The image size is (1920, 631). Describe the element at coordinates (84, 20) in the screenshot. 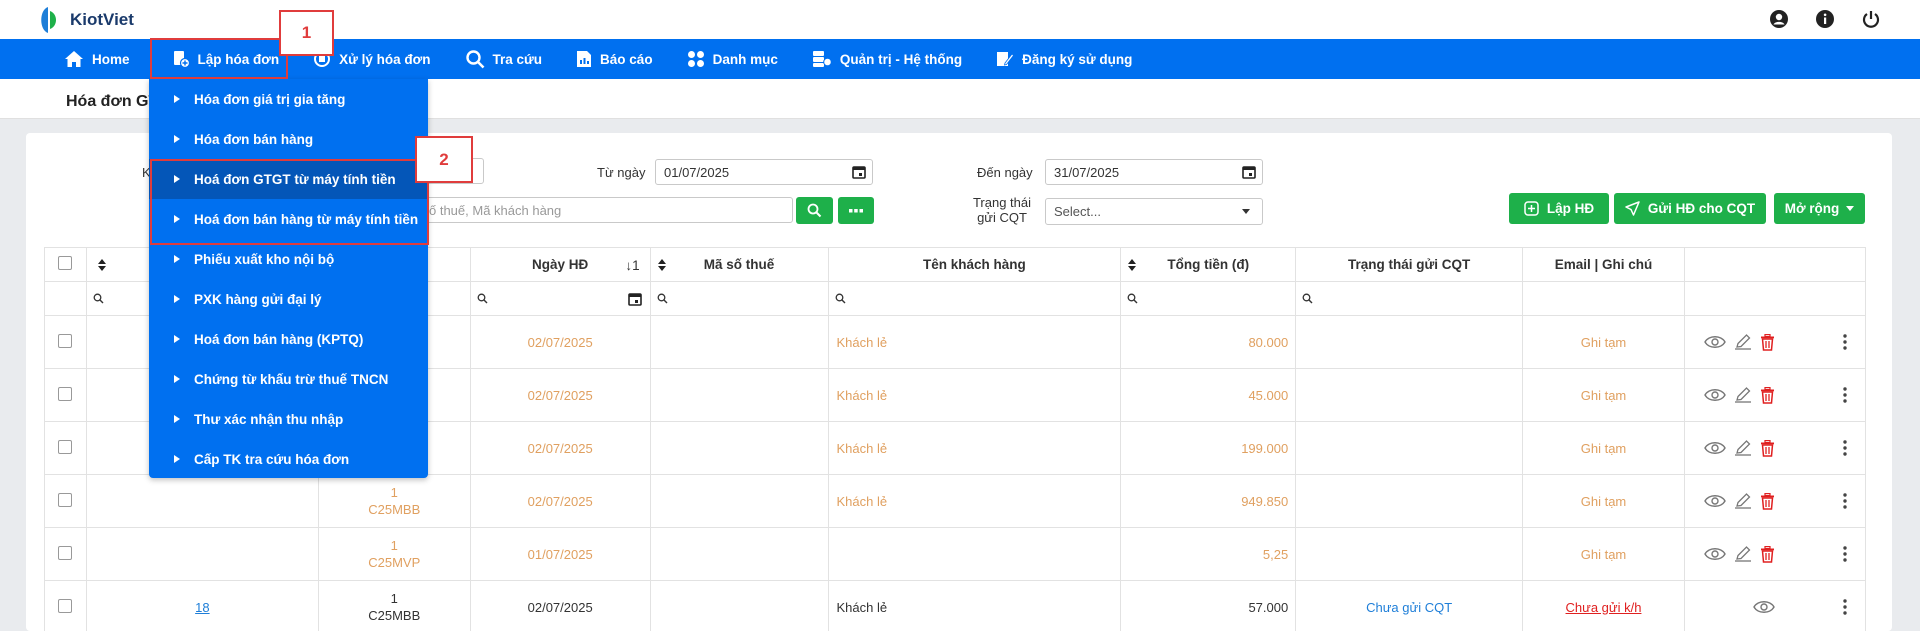

I see `logo: KiotViet` at that location.